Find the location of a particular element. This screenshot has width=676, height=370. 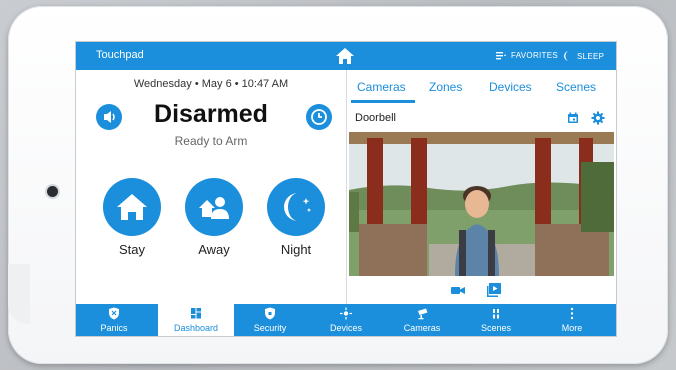

top-bar: Touchpad FAVORITES SLEEP is located at coordinates (346, 56).